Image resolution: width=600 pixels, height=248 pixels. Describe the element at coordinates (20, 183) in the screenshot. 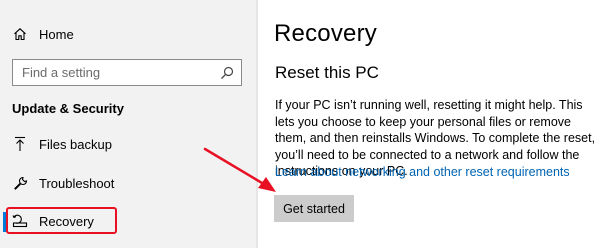

I see `wrench-icon` at that location.